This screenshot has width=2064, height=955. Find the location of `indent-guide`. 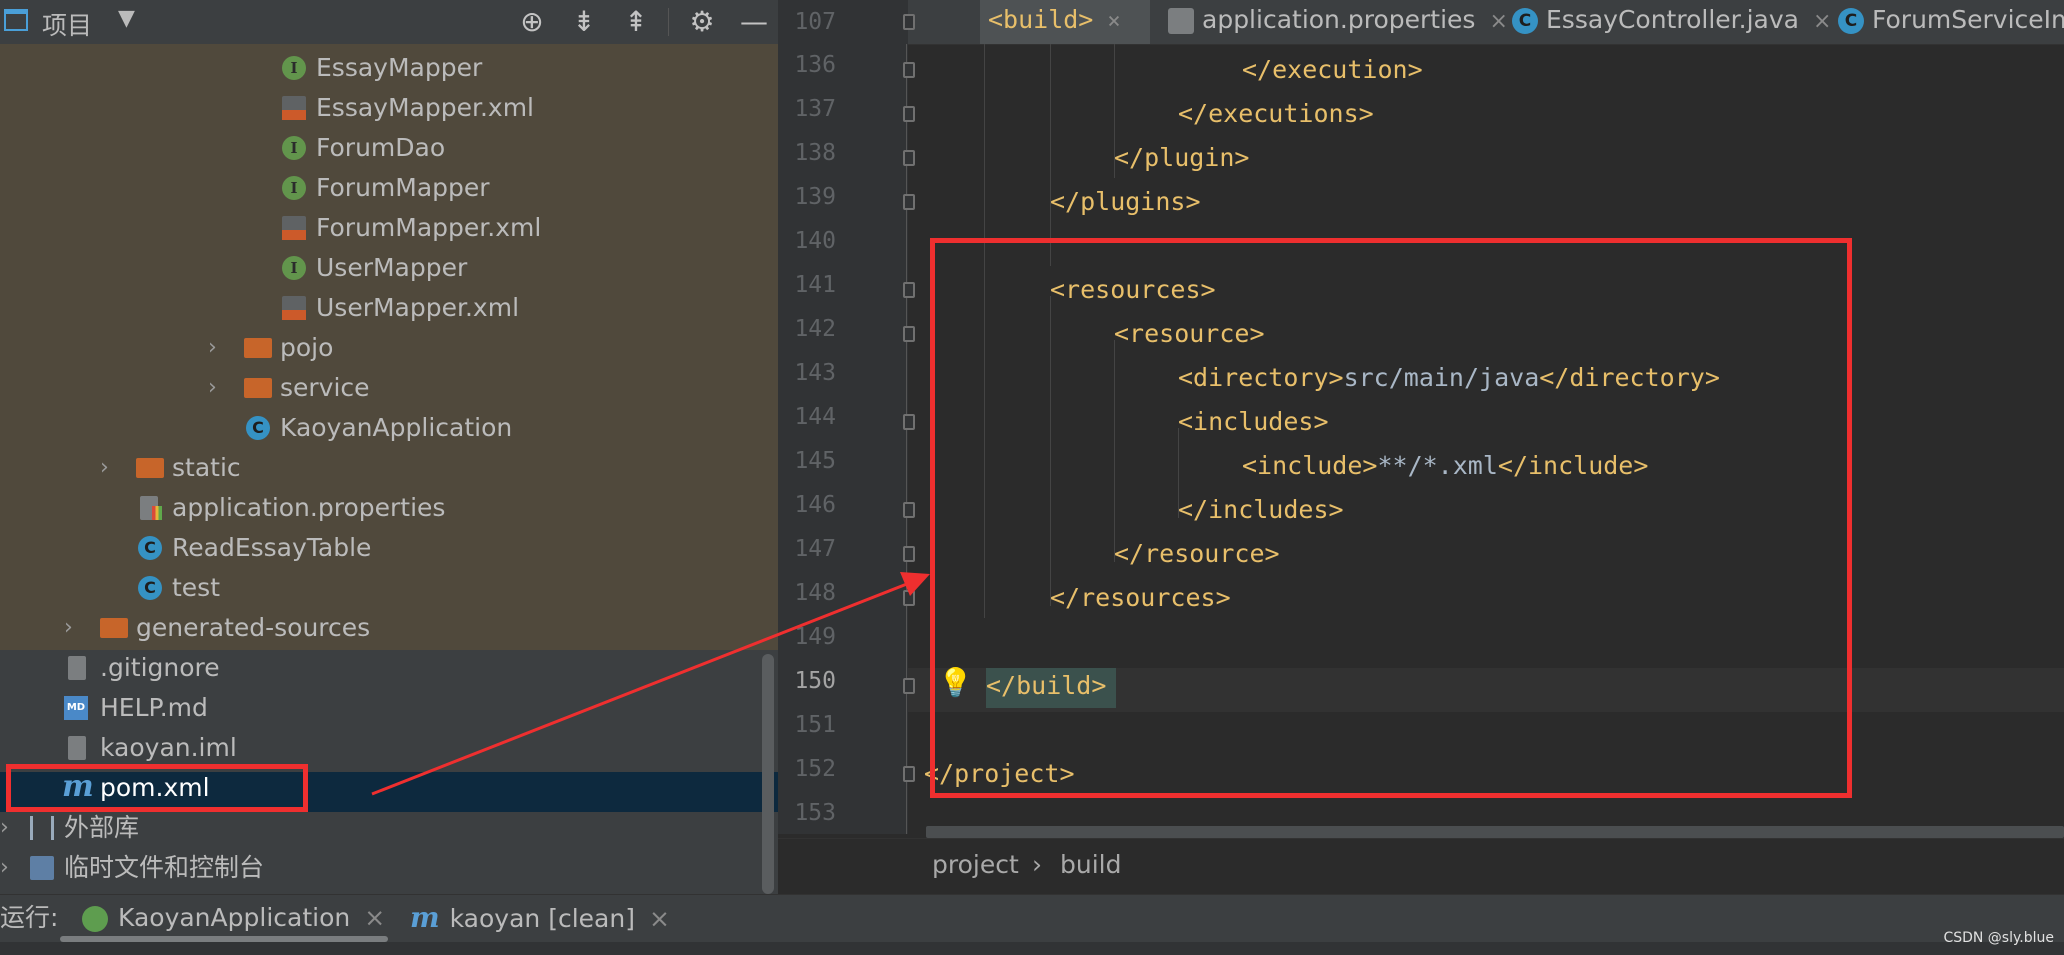

indent-guide is located at coordinates (1050, 155).